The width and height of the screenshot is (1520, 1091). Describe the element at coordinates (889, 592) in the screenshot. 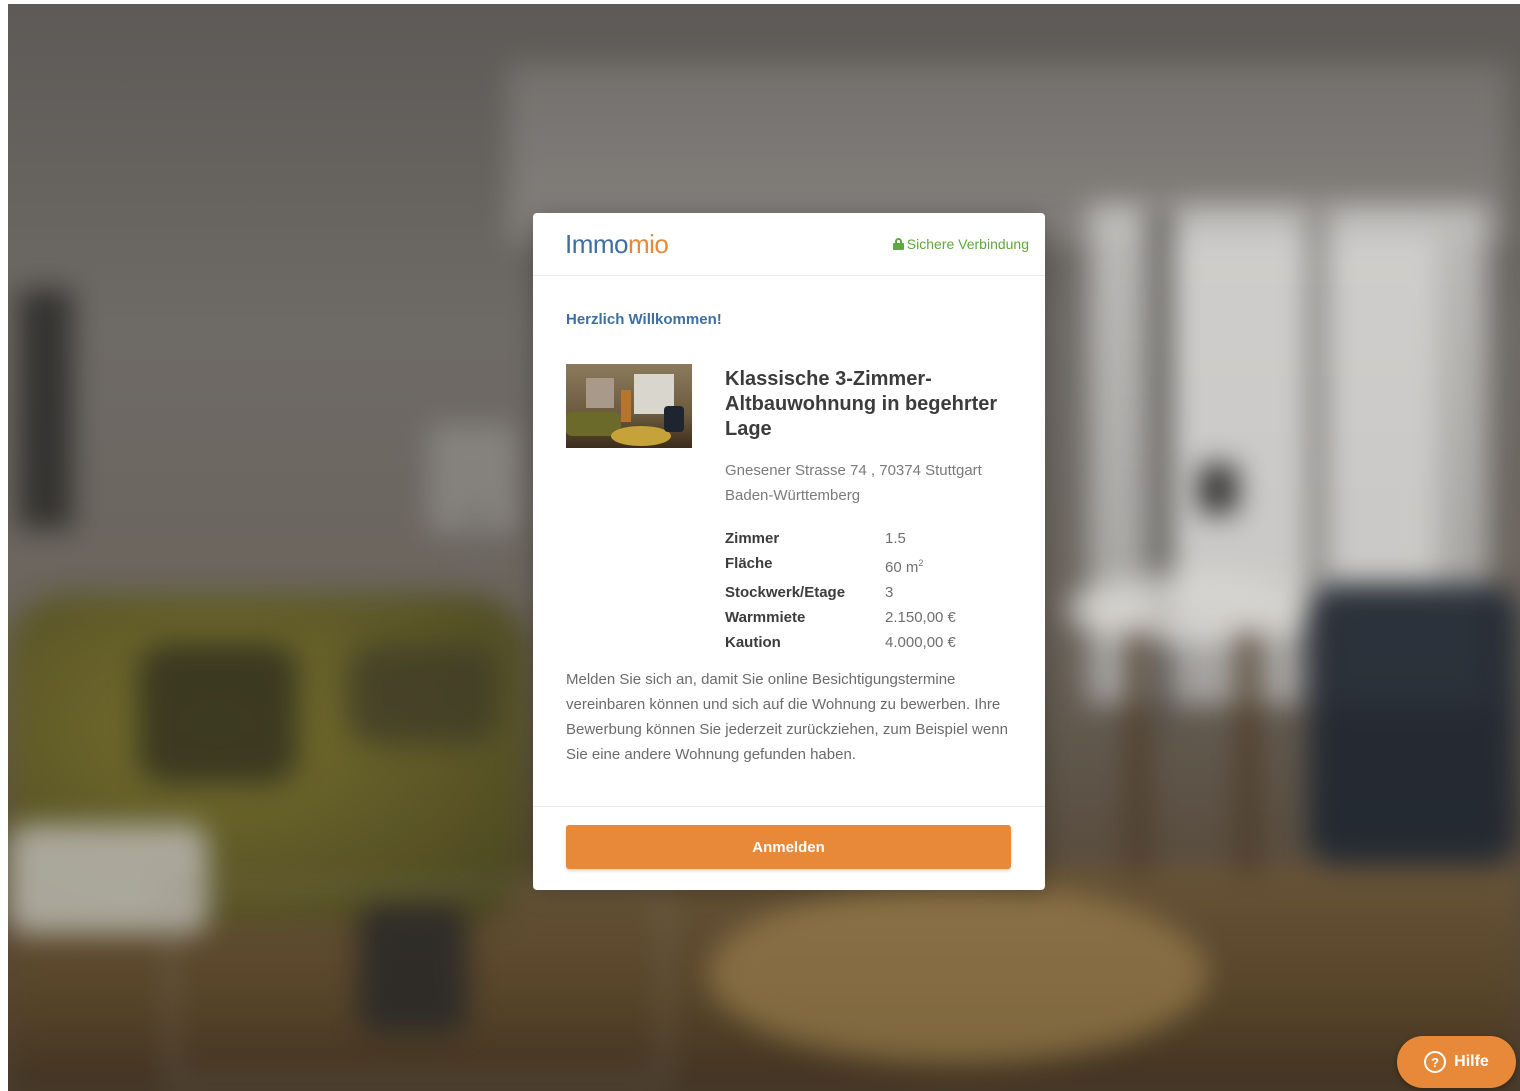

I see `fact-value: 3` at that location.